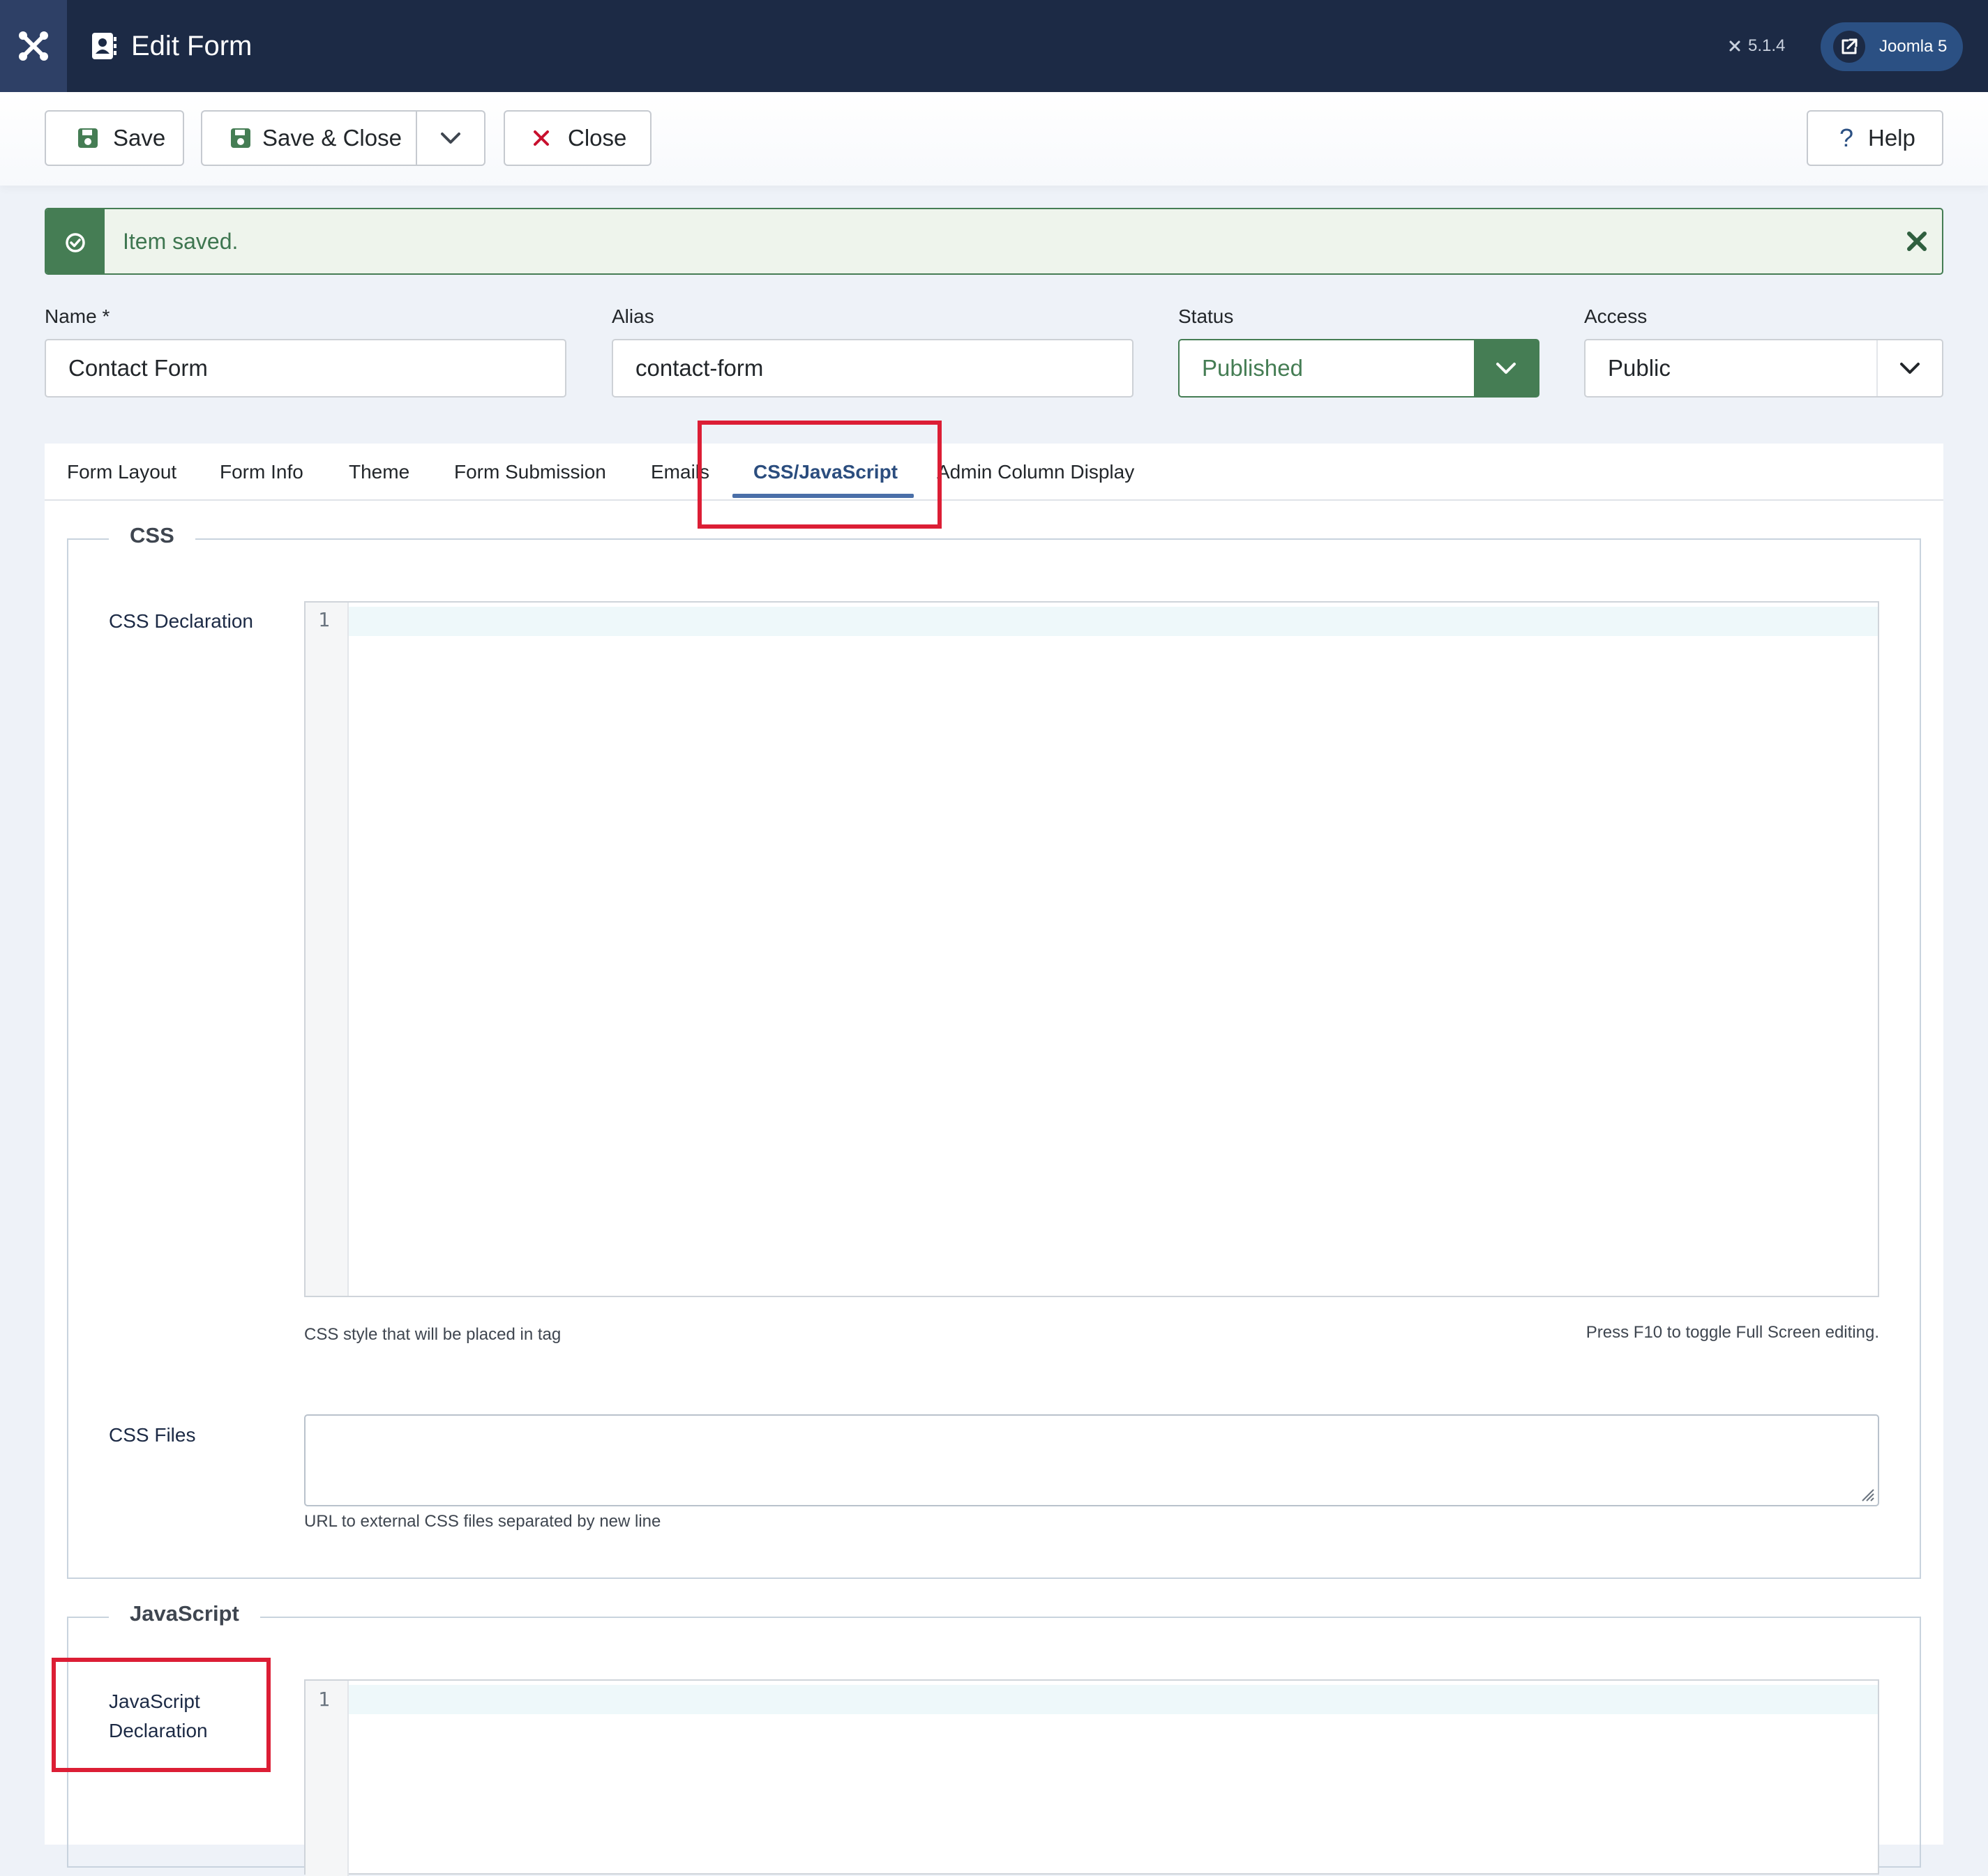 Image resolution: width=1988 pixels, height=1876 pixels. I want to click on css-editor-gutter, so click(327, 949).